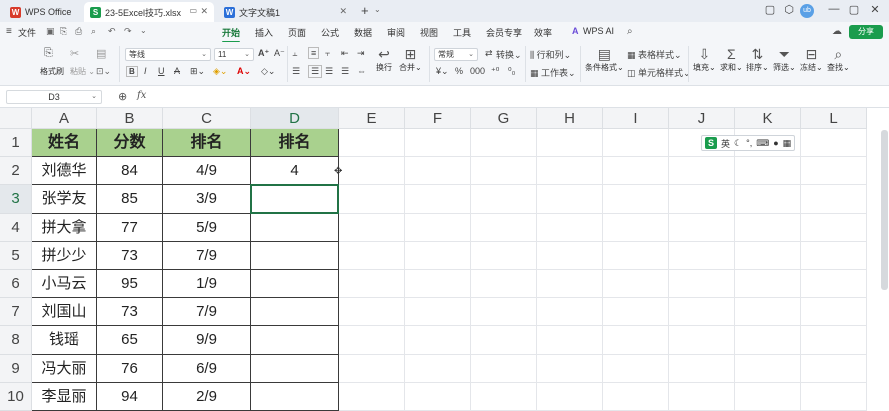 The image size is (889, 411). I want to click on sort-button: ⇅ 排序⌄, so click(757, 59).